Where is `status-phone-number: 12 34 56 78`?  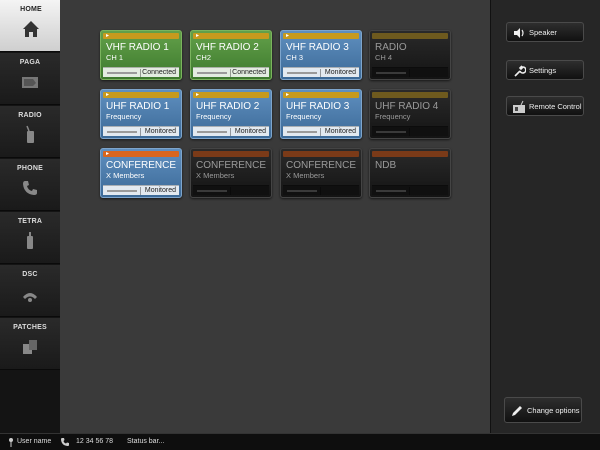
status-phone-number: 12 34 56 78 is located at coordinates (94, 441).